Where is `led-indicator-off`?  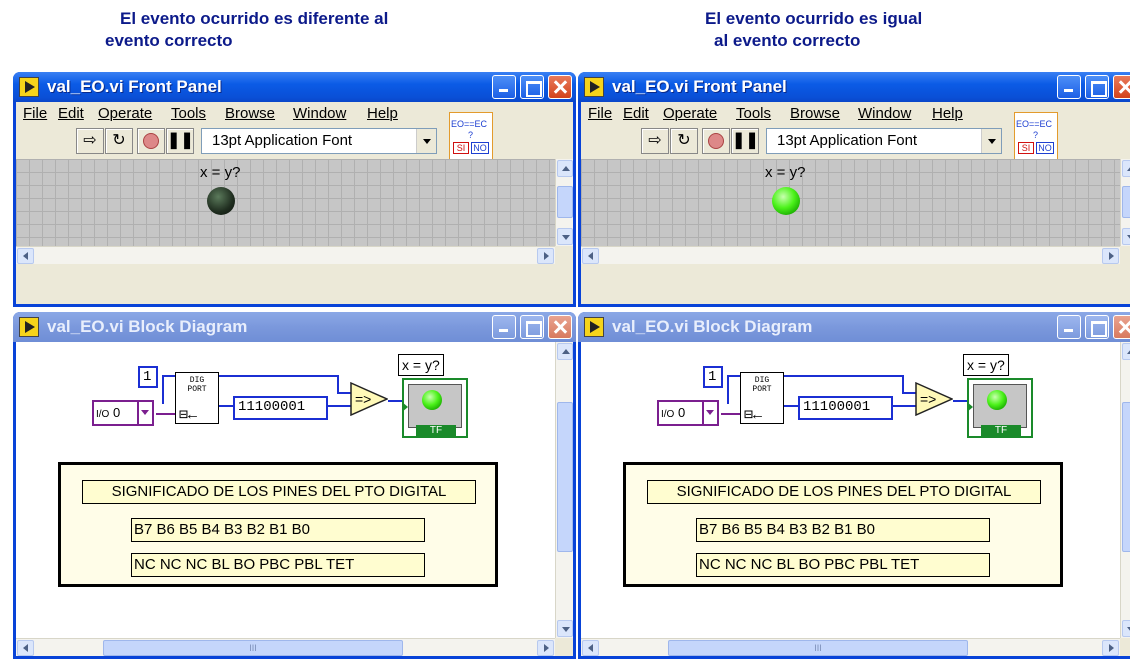 led-indicator-off is located at coordinates (221, 201).